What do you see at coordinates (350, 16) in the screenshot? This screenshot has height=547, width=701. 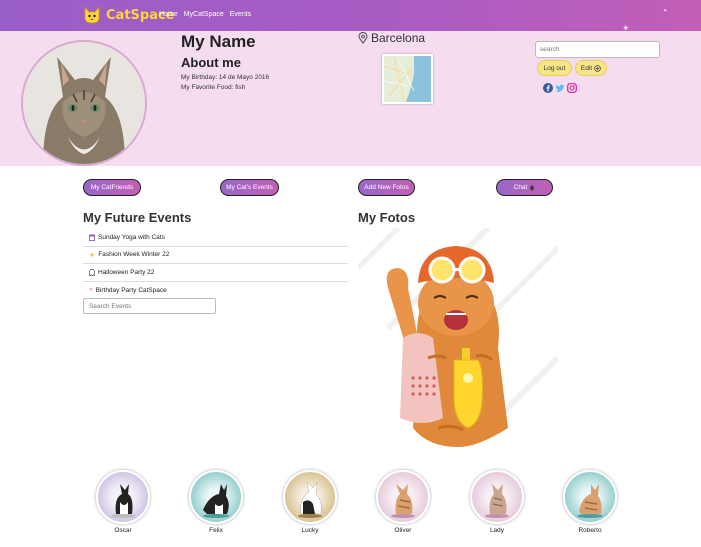 I see `top-navbar: CatSpace Home MyCatSpace Events ✦ ✦` at bounding box center [350, 16].